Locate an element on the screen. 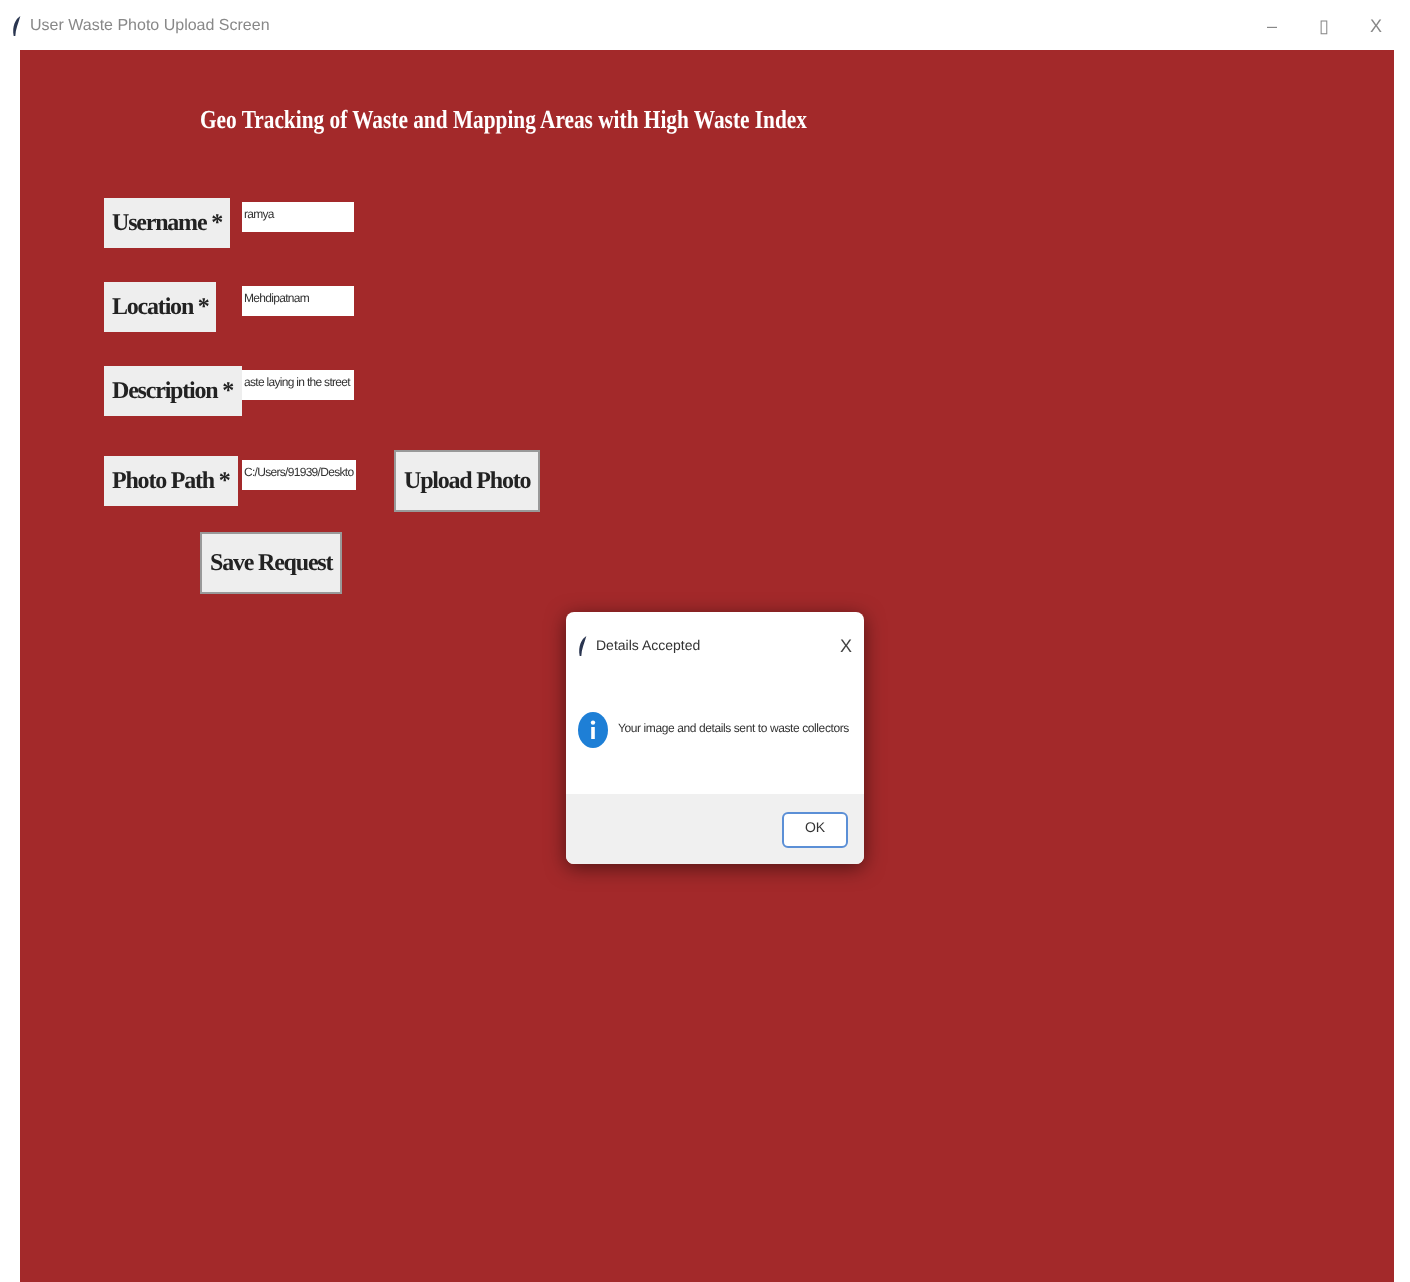 This screenshot has width=1410, height=1282. field-label: Description * is located at coordinates (173, 391).